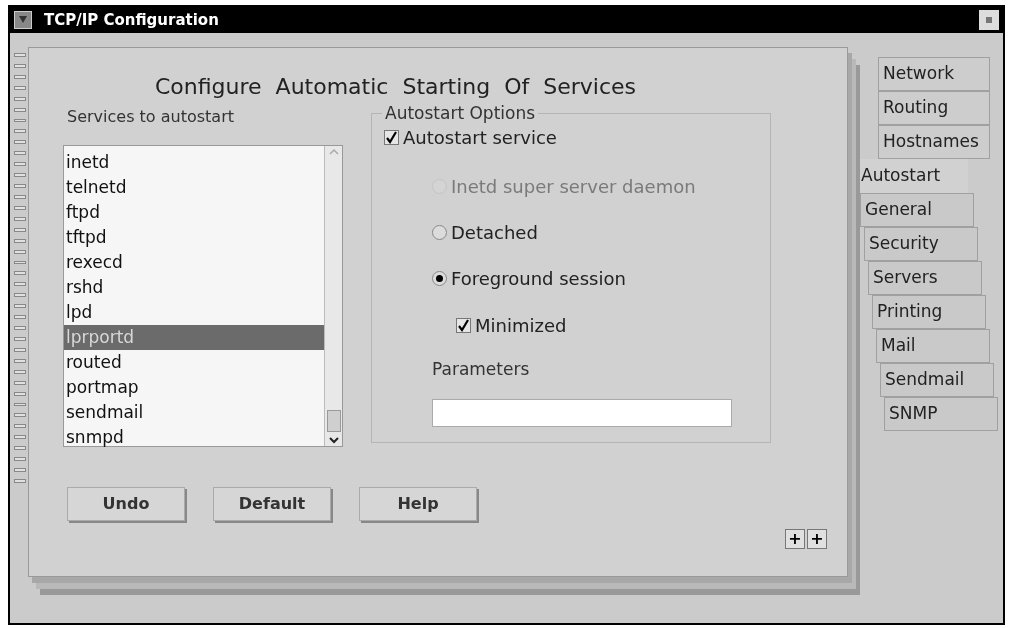  What do you see at coordinates (925, 278) in the screenshot?
I see `notebook-tab: Servers` at bounding box center [925, 278].